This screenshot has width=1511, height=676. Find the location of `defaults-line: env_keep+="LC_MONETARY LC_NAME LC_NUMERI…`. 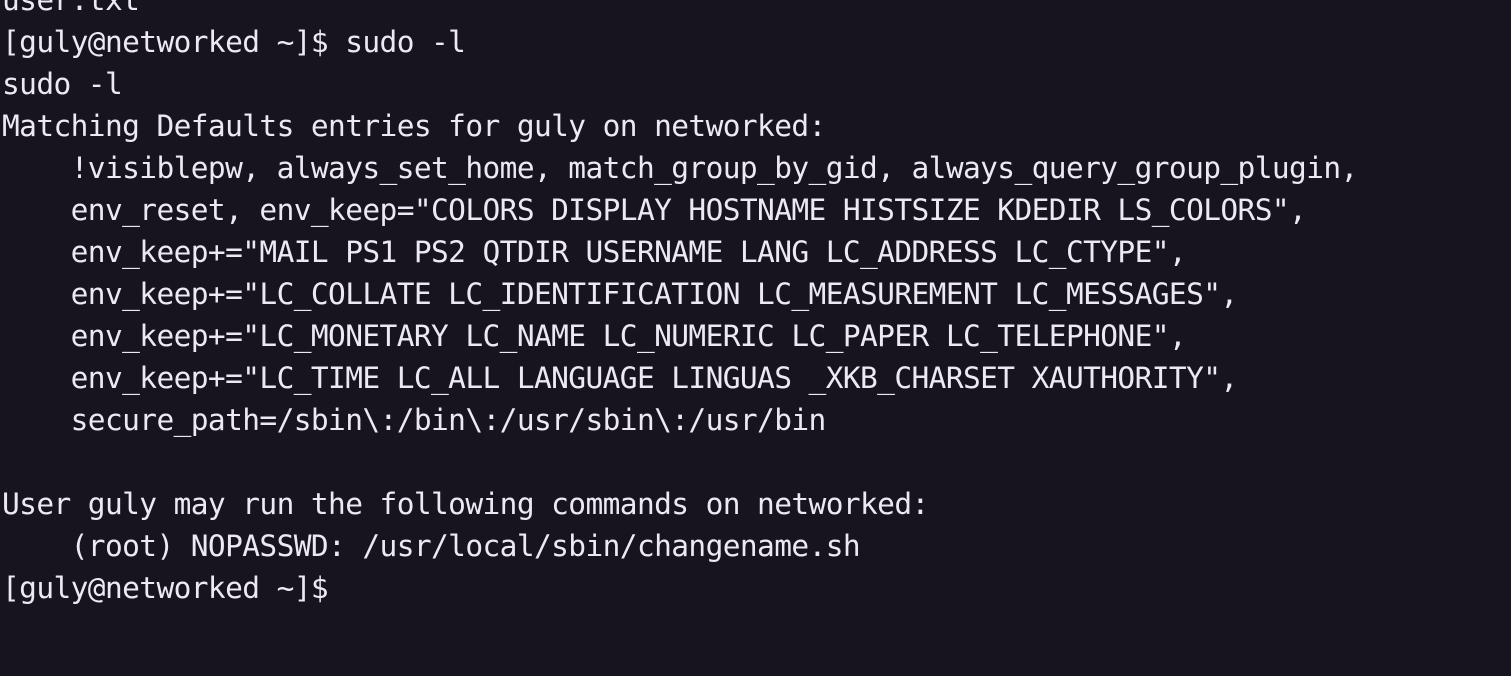

defaults-line: env_keep+="LC_MONETARY LC_NAME LC_NUMERI… is located at coordinates (594, 336).